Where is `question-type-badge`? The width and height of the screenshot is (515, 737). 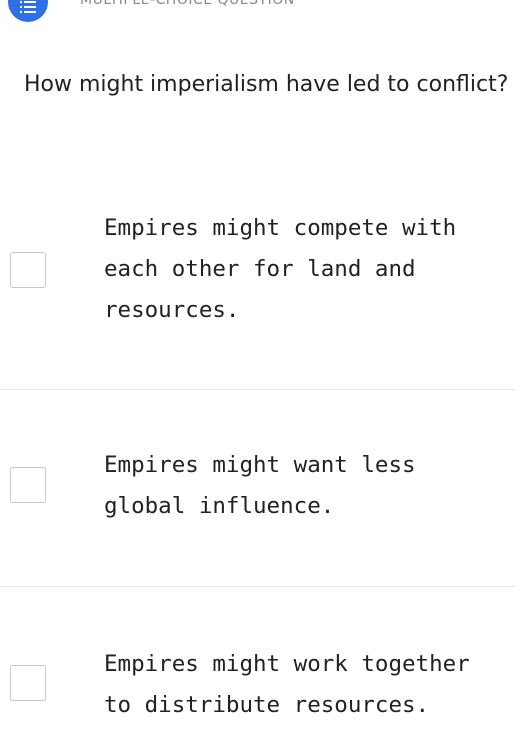 question-type-badge is located at coordinates (28, 11).